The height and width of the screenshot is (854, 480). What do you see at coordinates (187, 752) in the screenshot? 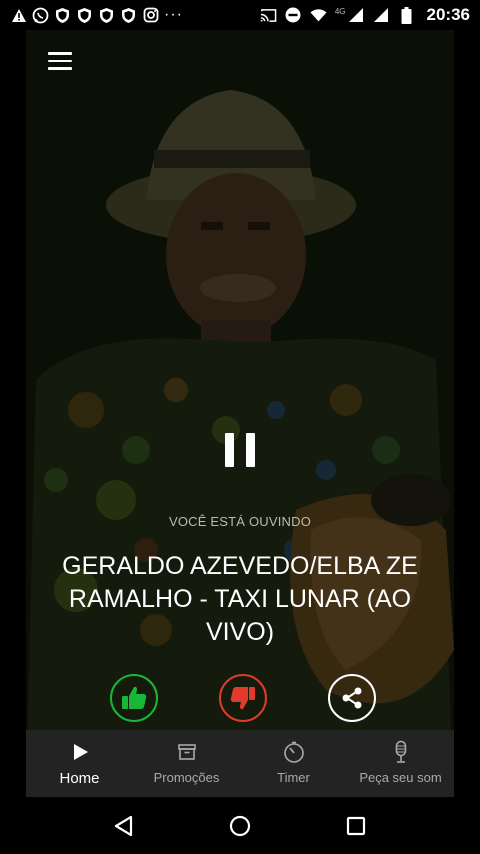
I see `archive-icon` at bounding box center [187, 752].